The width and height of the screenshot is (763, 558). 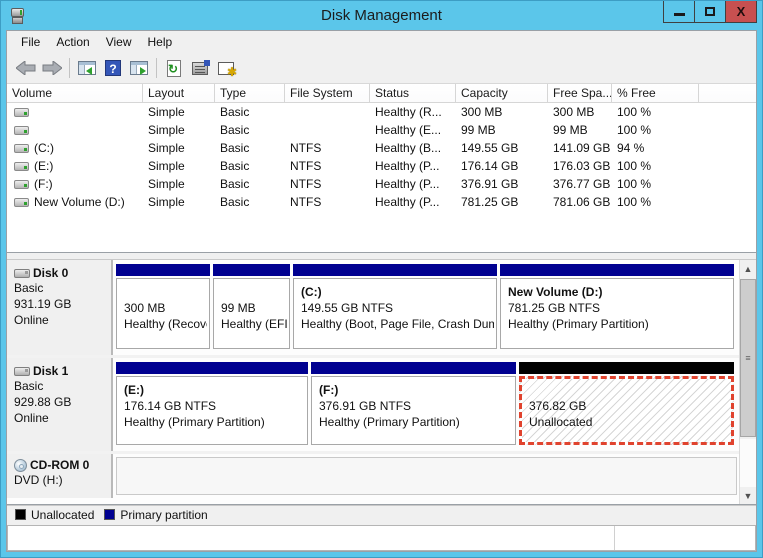 I want to click on column-header-pct-free: % Free, so click(x=655, y=93).